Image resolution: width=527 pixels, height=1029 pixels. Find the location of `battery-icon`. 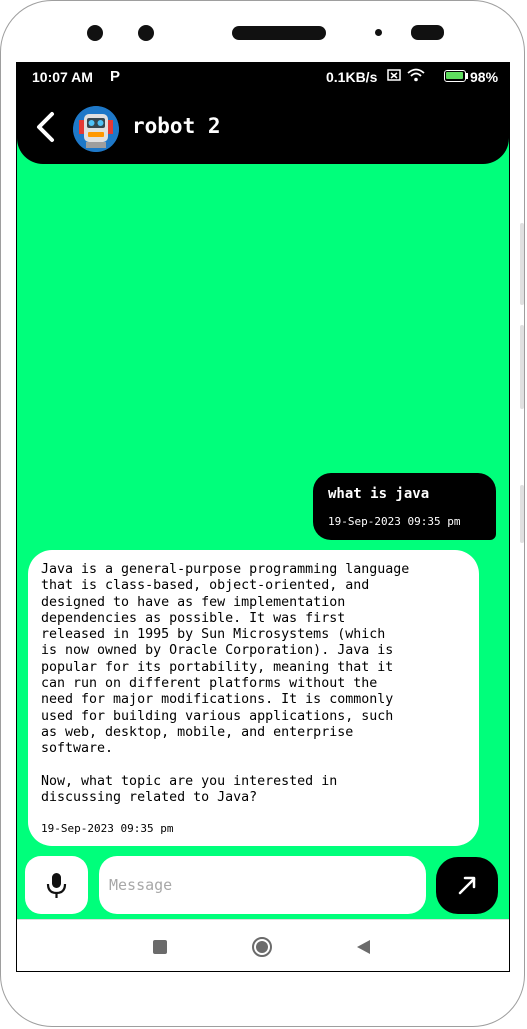

battery-icon is located at coordinates (455, 76).